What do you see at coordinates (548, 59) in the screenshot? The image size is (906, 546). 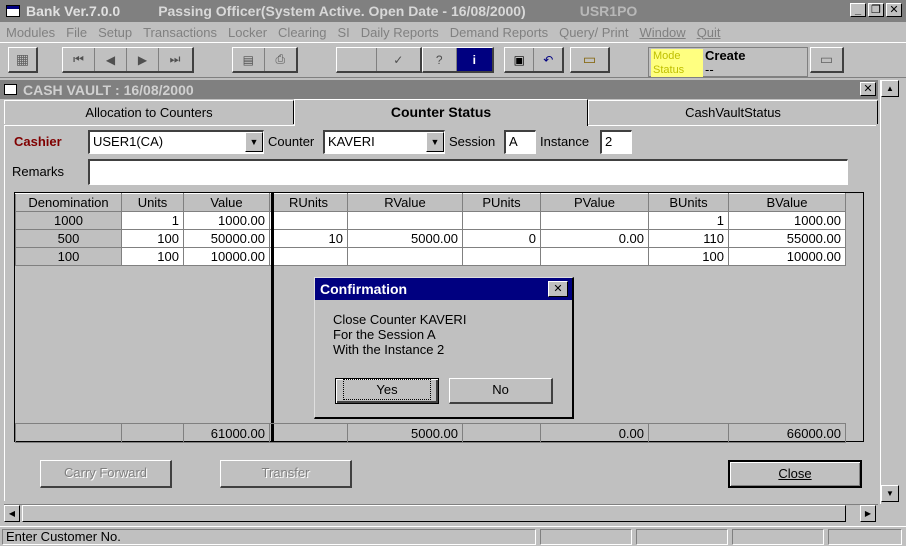 I see `undo-icon: ↶` at bounding box center [548, 59].